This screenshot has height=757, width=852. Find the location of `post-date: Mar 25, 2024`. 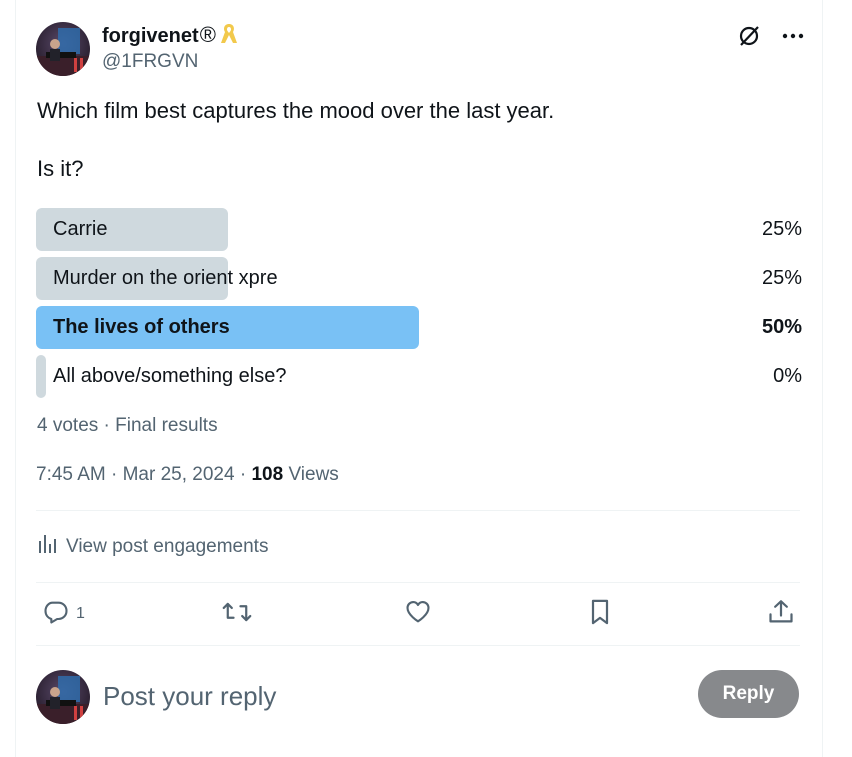

post-date: Mar 25, 2024 is located at coordinates (179, 474).